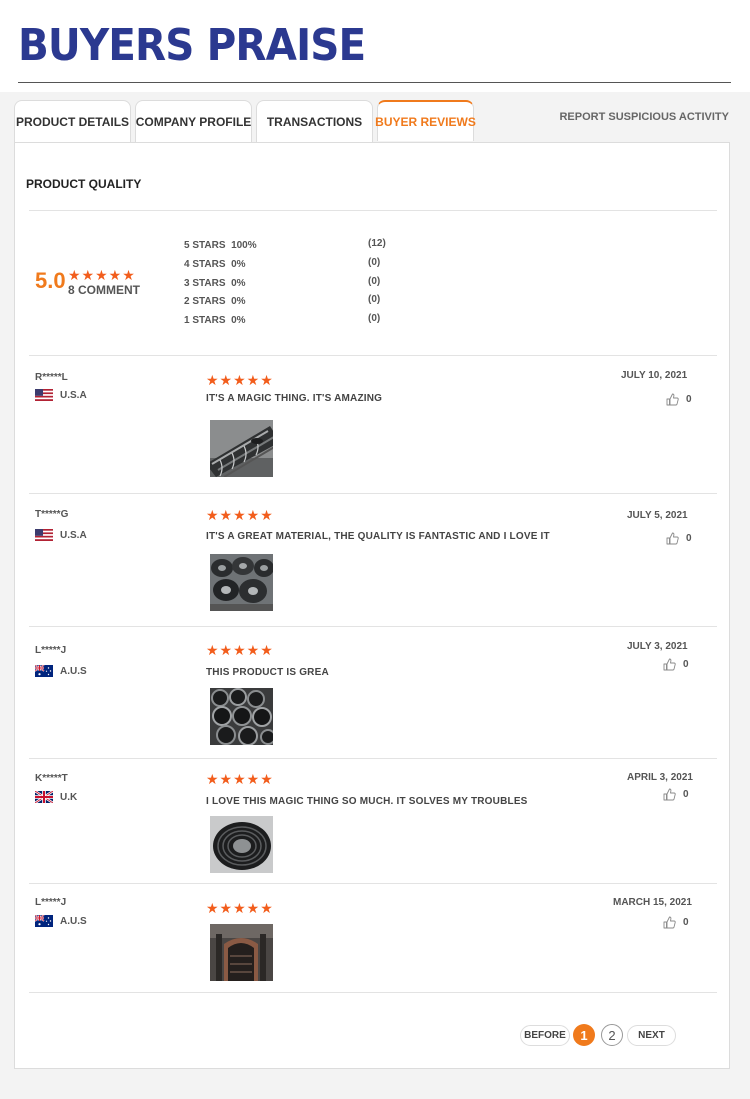  Describe the element at coordinates (375, 46) in the screenshot. I see `page-header: BUYERS PRAISE` at that location.